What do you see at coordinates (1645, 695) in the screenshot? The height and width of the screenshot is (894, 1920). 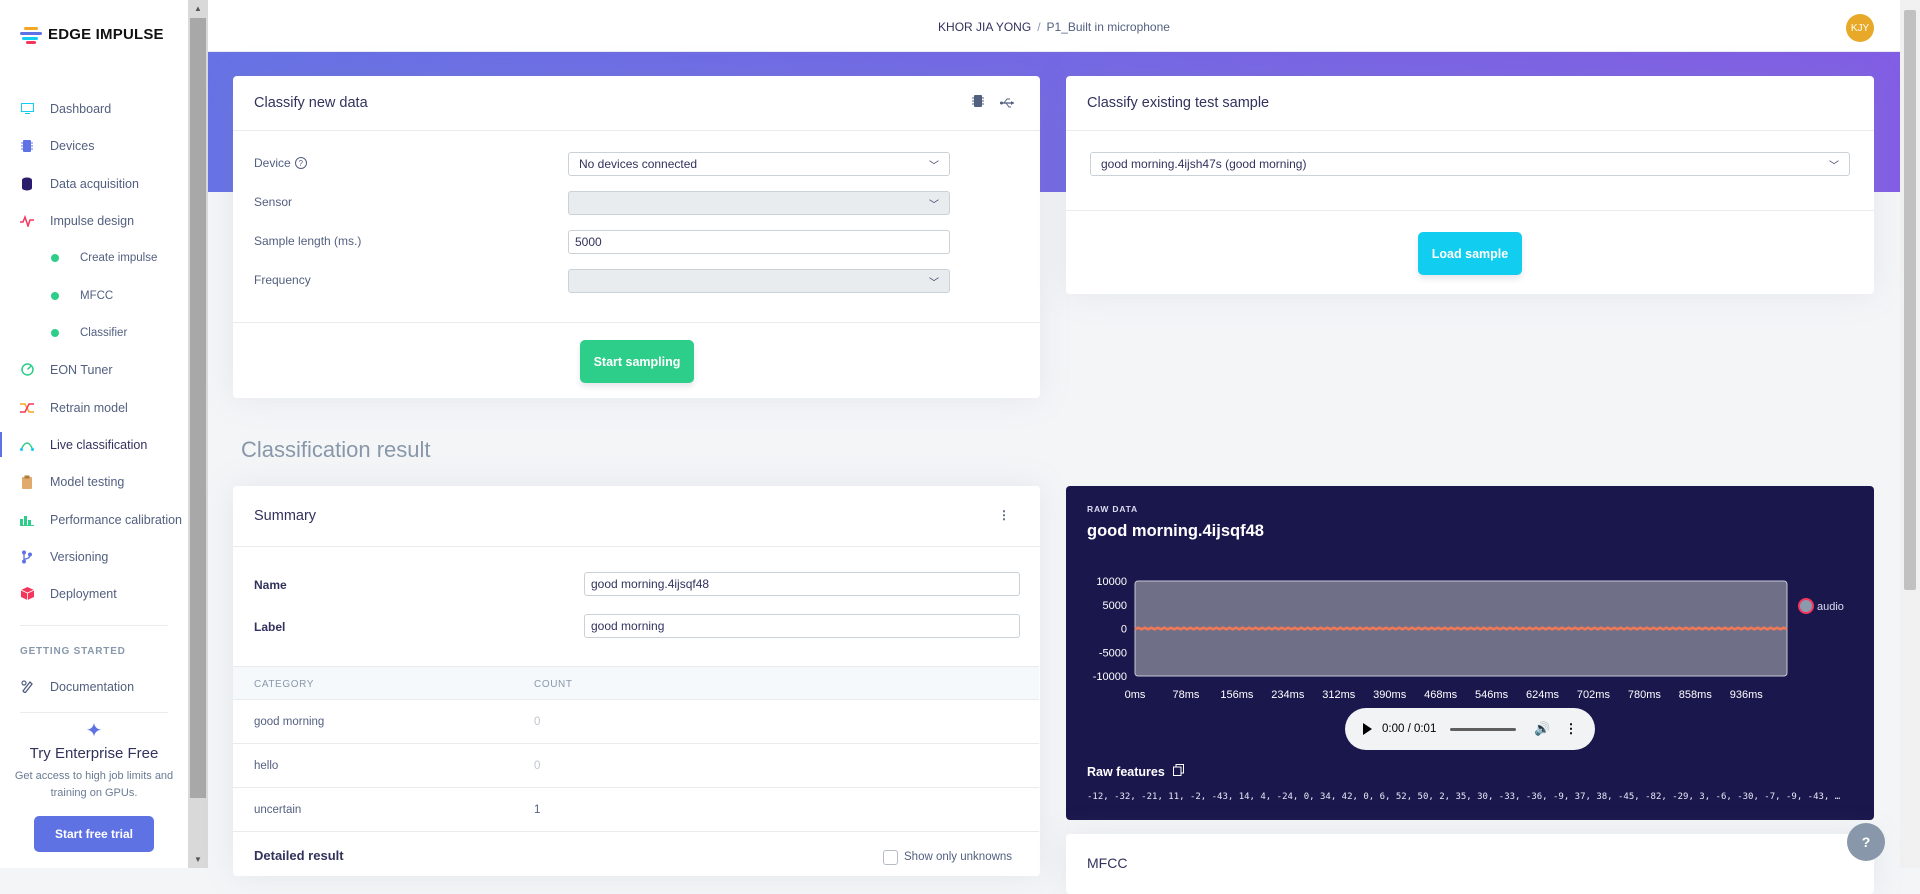 I see `x-tick-label: 780ms` at bounding box center [1645, 695].